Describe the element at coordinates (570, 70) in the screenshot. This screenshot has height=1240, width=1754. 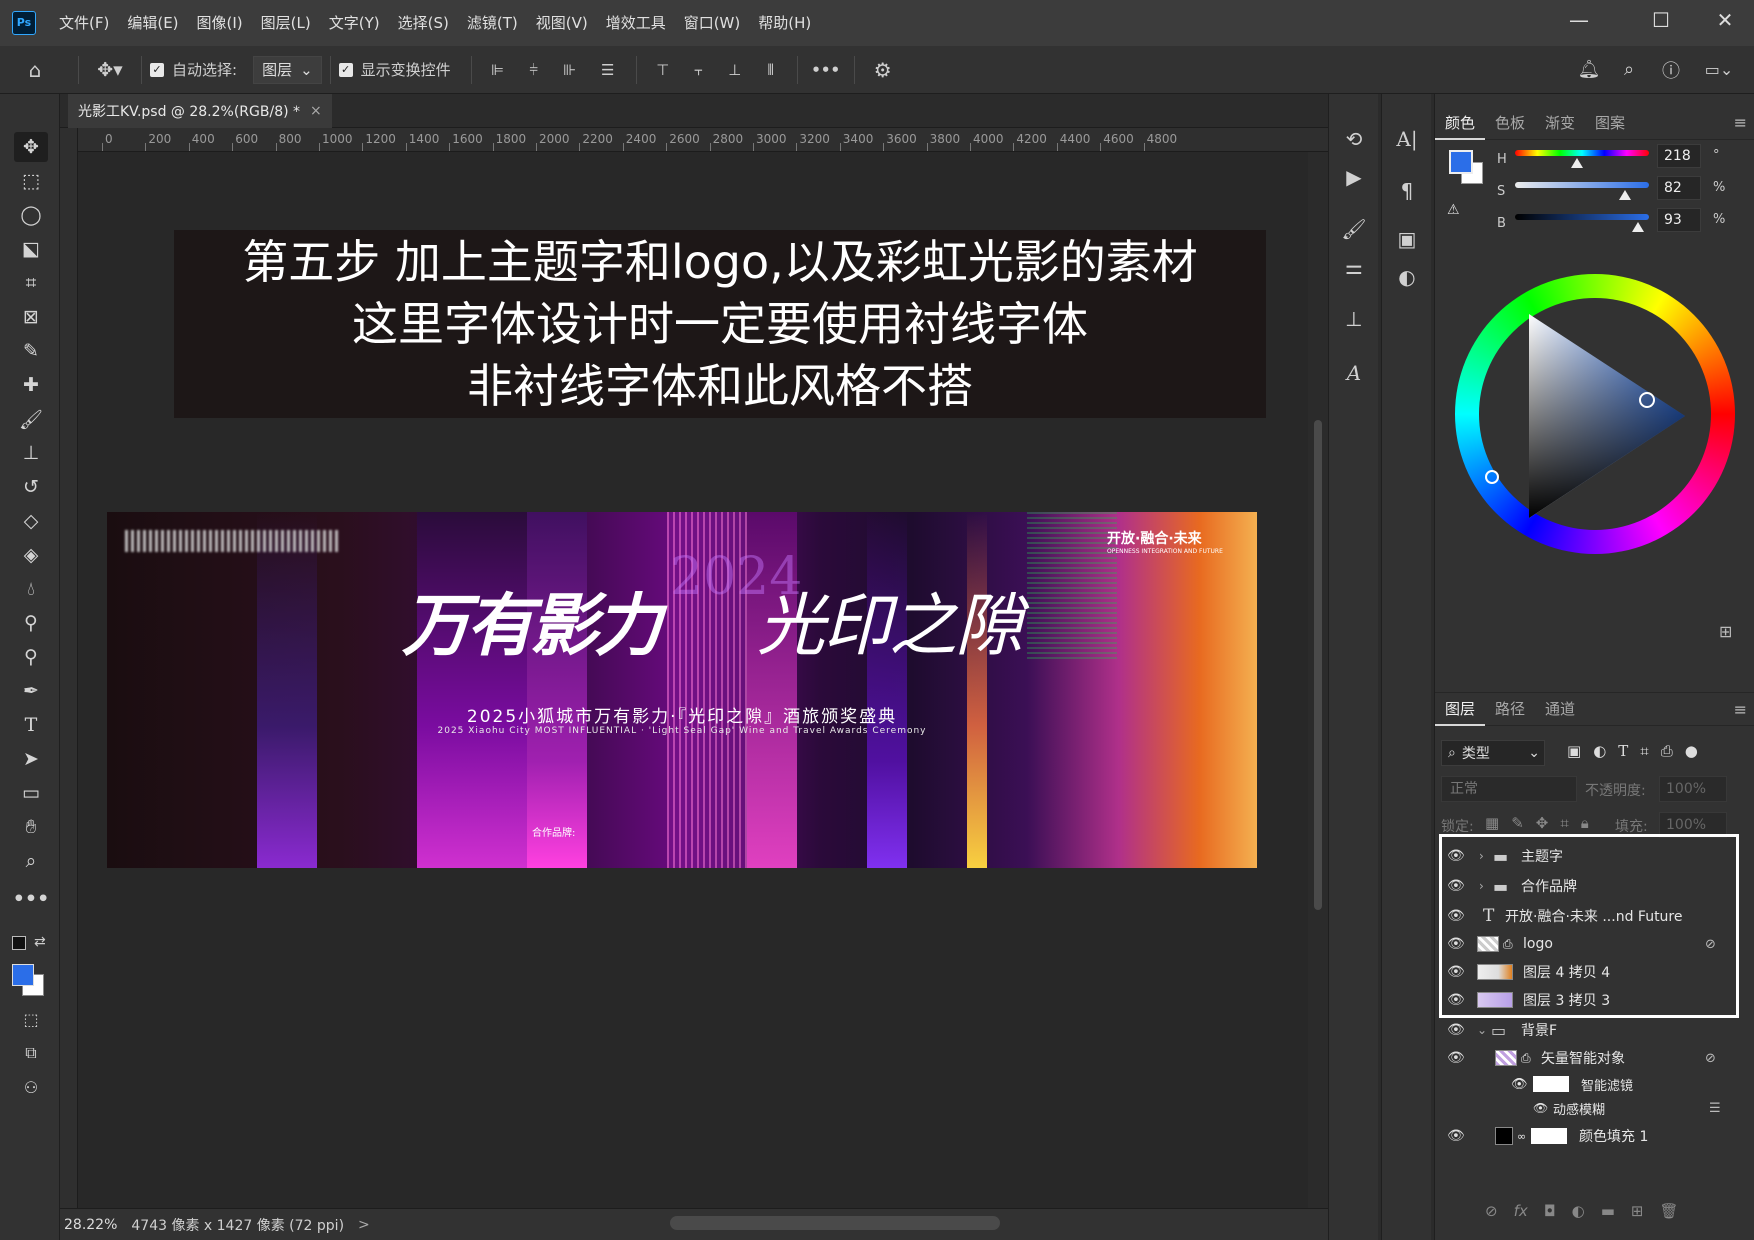
I see `align-right-icon: ⊪` at that location.